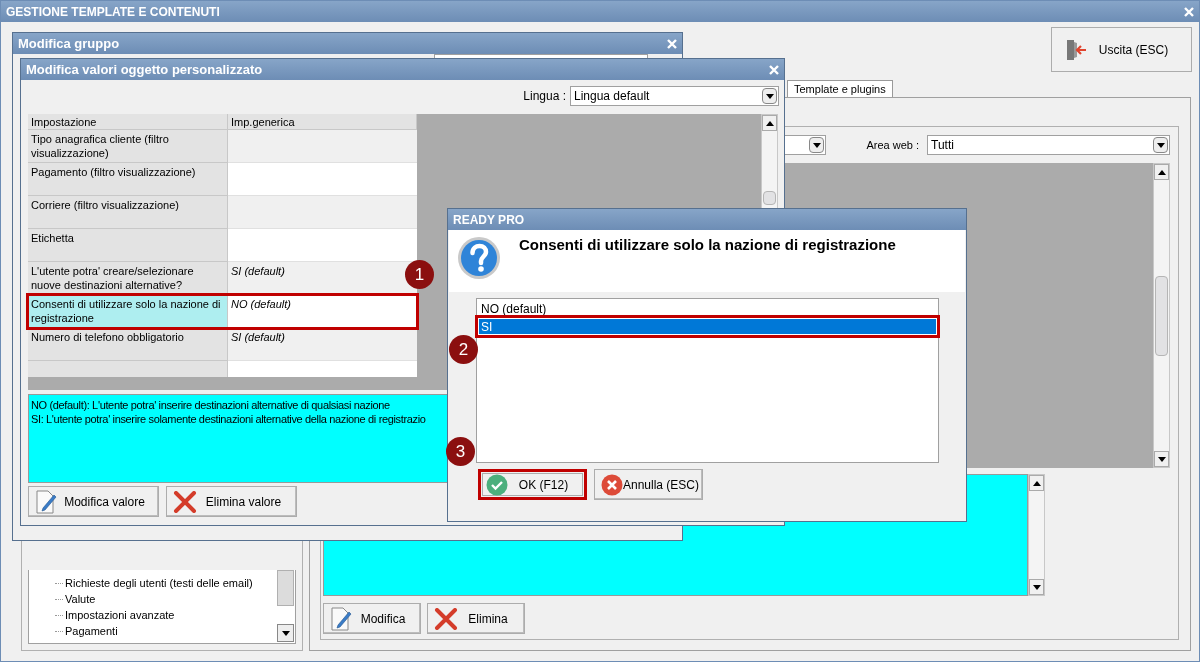  Describe the element at coordinates (707, 245) in the screenshot. I see `dialog-question: Consenti di utilizzare solo la nazione di registrazione` at that location.